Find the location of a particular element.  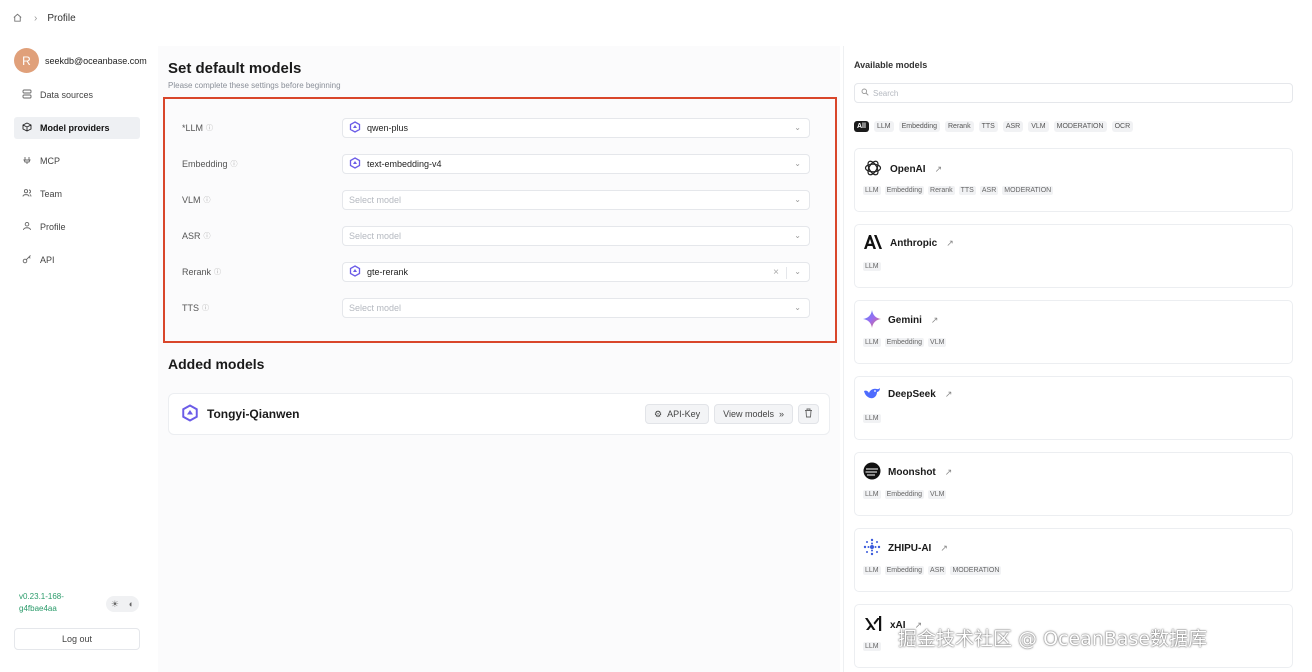

row-label: VLM is located at coordinates (191, 200).